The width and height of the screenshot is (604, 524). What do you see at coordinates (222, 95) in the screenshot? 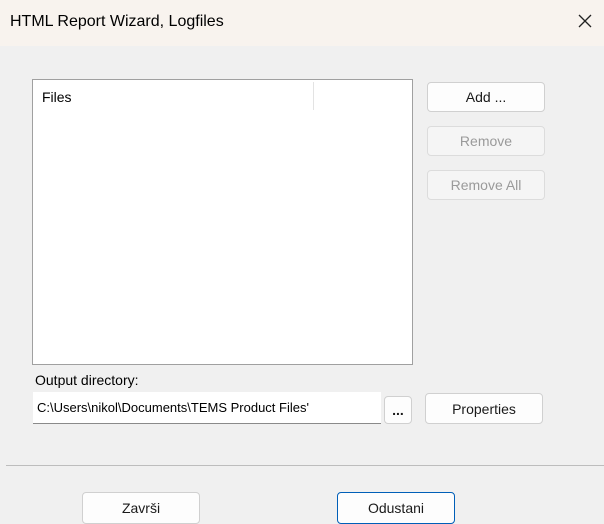
I see `list-header: Files` at bounding box center [222, 95].